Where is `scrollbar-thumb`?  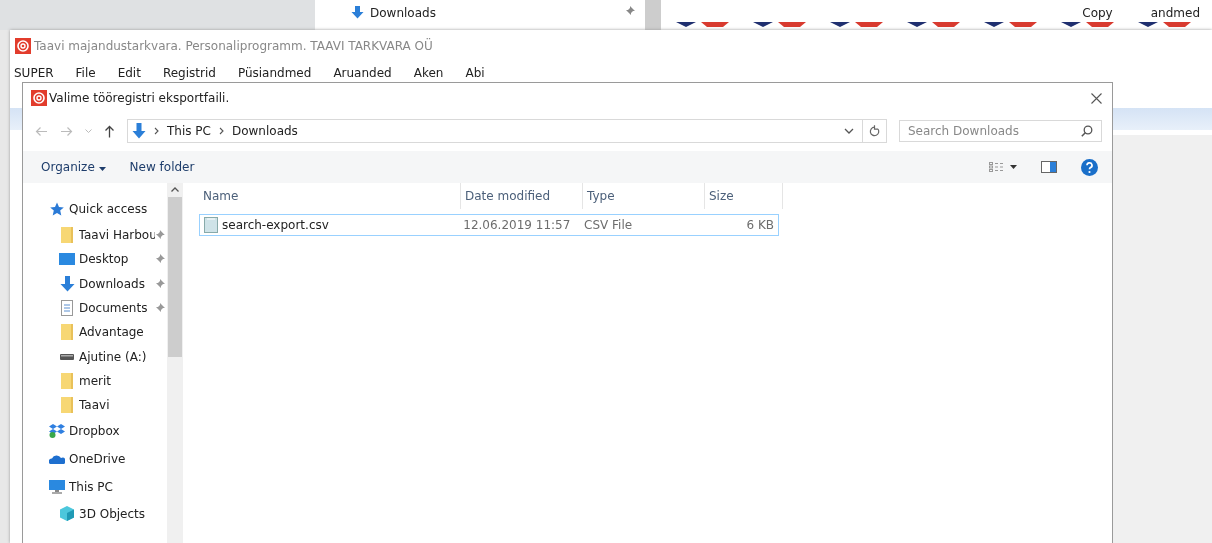
scrollbar-thumb is located at coordinates (175, 277).